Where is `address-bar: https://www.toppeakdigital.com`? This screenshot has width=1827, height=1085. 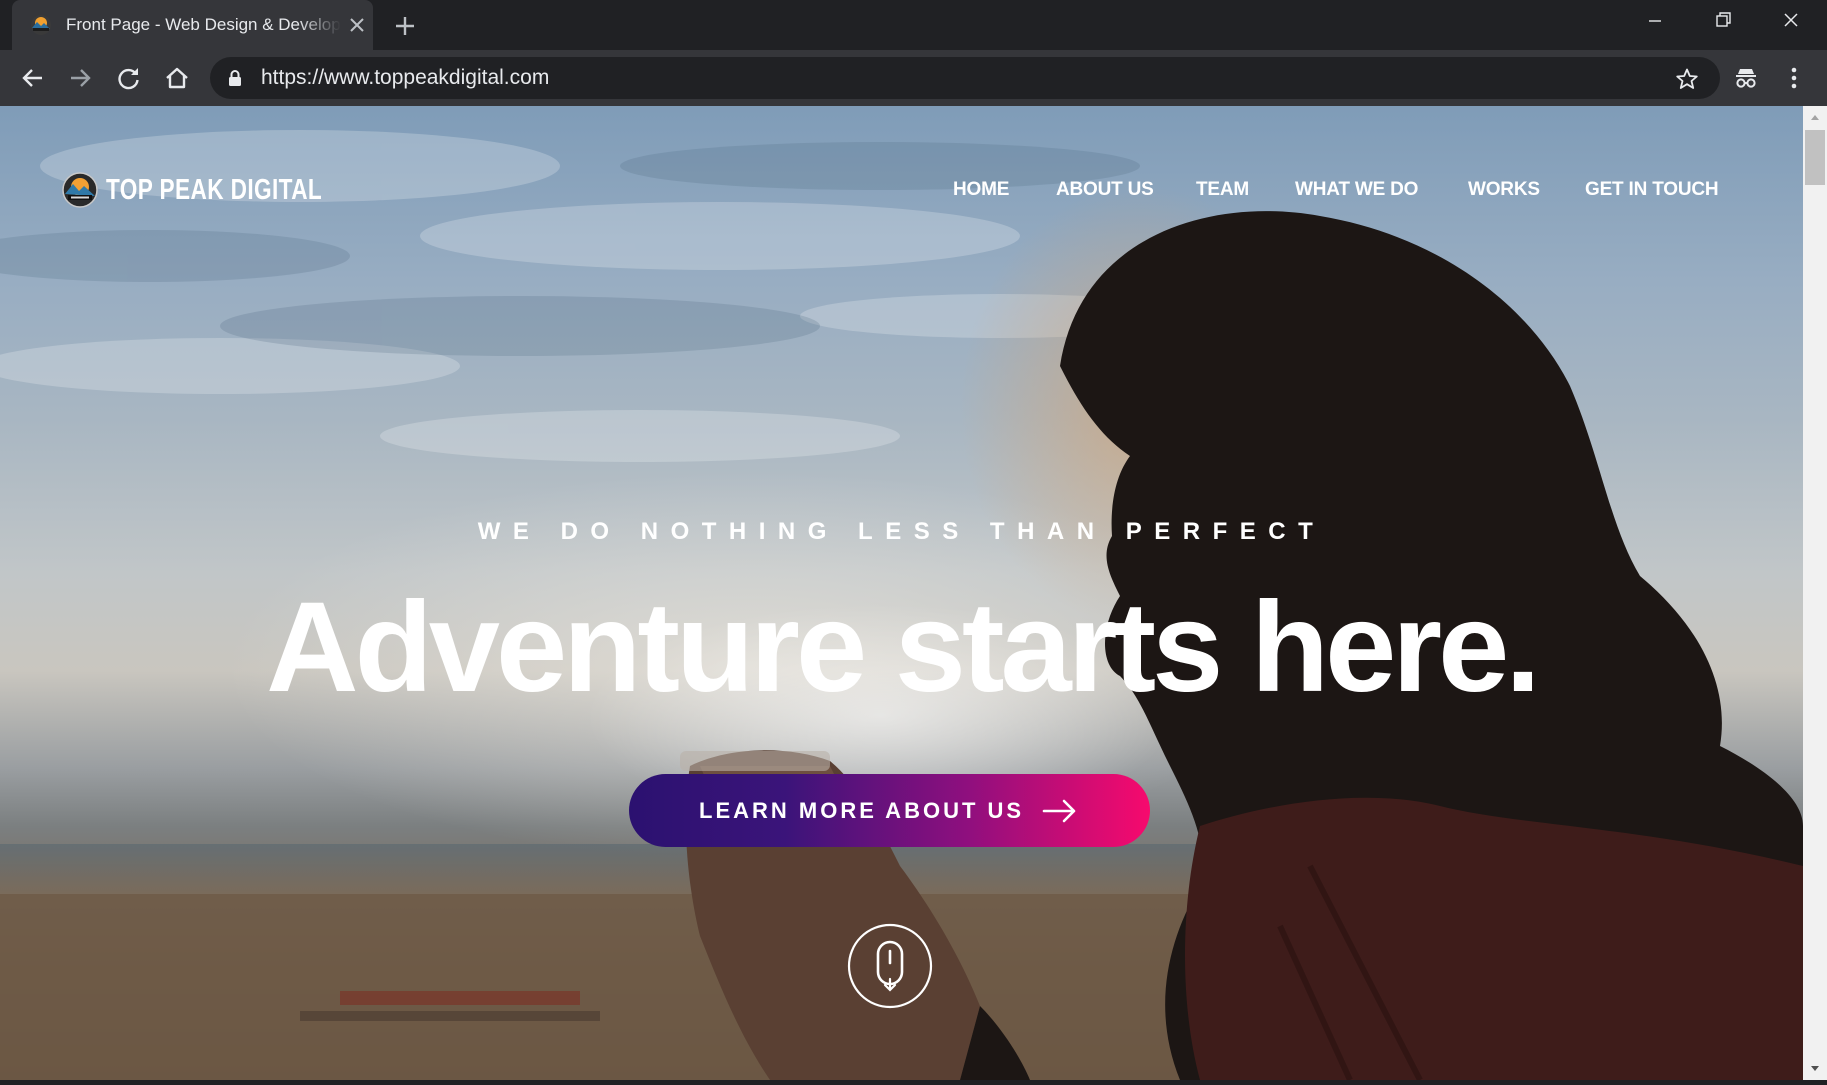
address-bar: https://www.toppeakdigital.com is located at coordinates (965, 78).